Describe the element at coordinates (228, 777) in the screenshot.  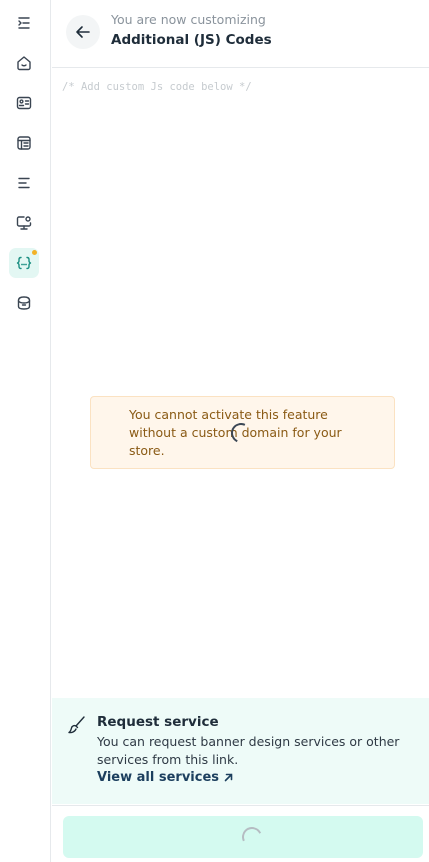
I see `arrow-up-right-icon` at that location.